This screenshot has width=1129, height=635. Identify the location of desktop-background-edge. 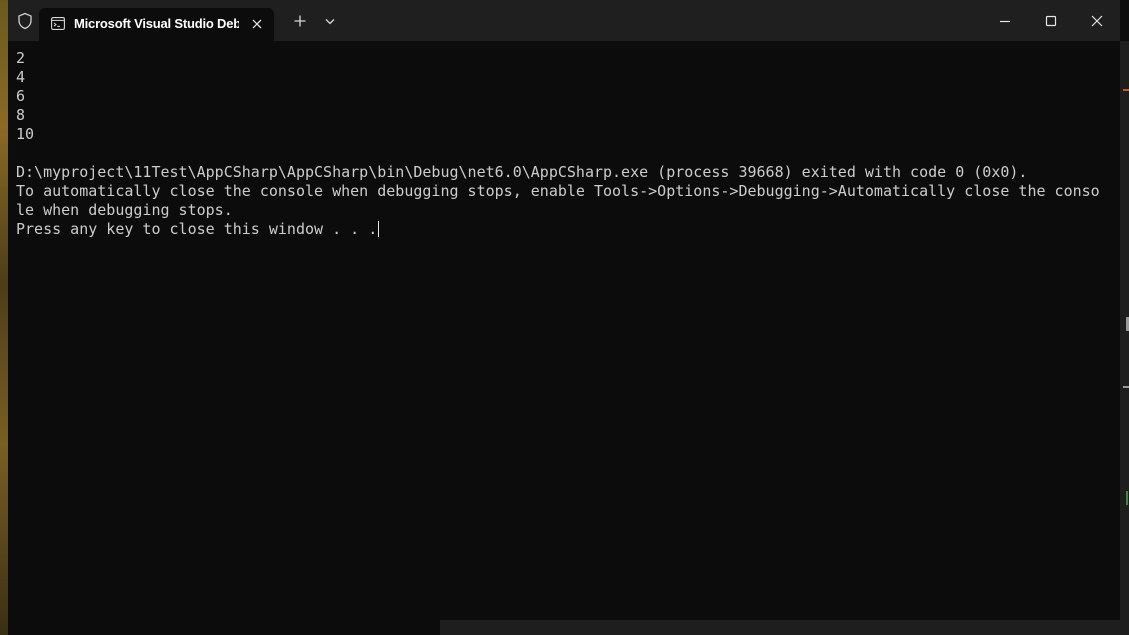
(4, 317).